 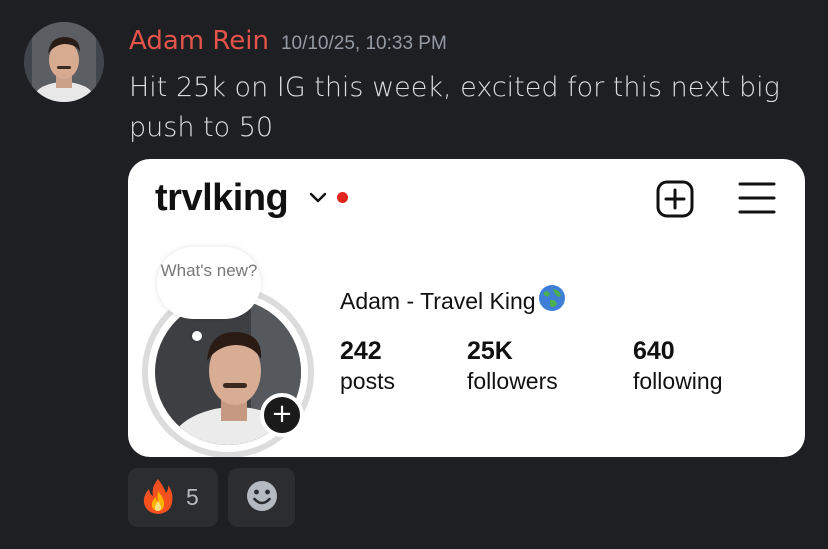 What do you see at coordinates (512, 381) in the screenshot?
I see `stat-label: followers` at bounding box center [512, 381].